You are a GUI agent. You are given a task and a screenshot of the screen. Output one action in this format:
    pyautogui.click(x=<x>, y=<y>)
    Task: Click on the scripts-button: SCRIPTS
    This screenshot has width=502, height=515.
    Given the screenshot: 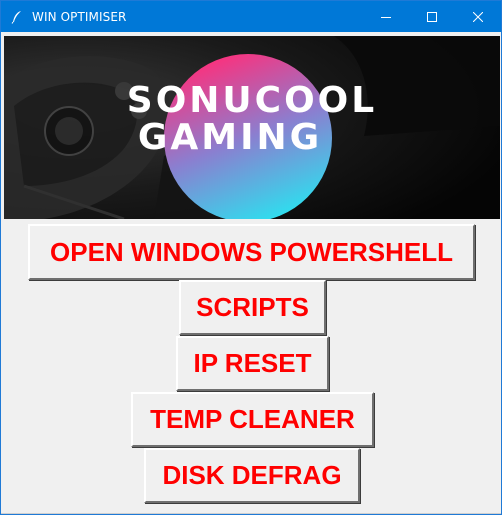 What is the action you would take?
    pyautogui.click(x=252, y=307)
    